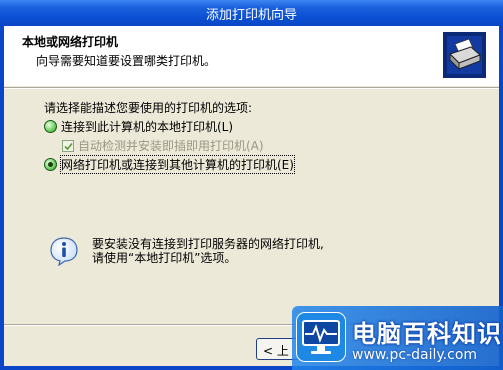 The height and width of the screenshot is (370, 503). I want to click on info-line-2: 请使用“本地打印机”选项。, so click(164, 258).